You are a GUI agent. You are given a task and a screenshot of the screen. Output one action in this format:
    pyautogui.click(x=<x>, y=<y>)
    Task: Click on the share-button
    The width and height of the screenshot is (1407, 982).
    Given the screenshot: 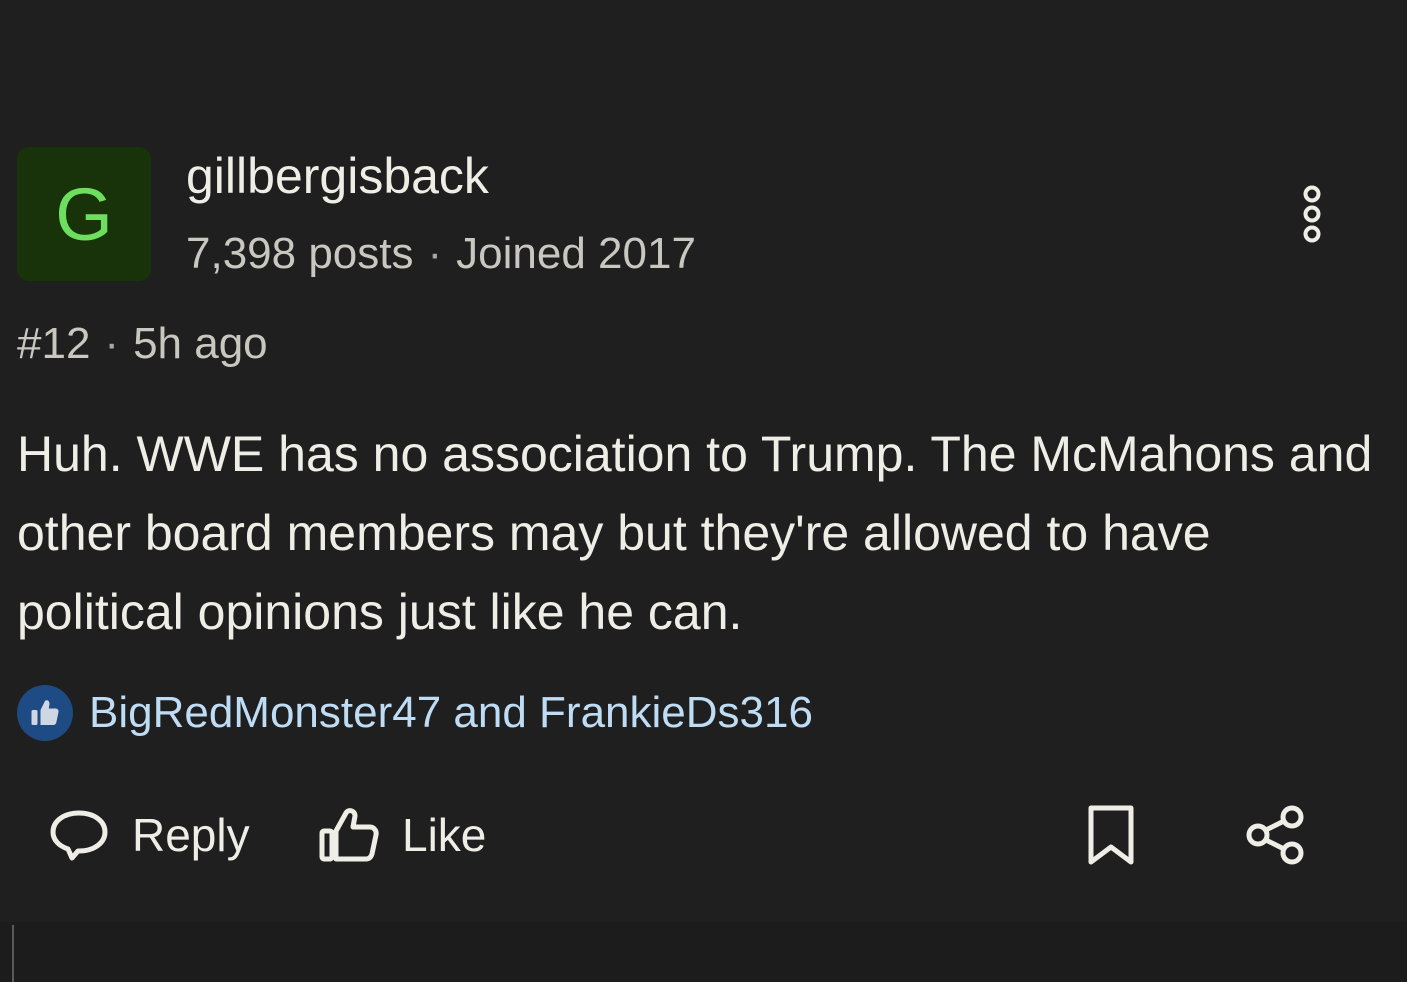 What is the action you would take?
    pyautogui.click(x=1276, y=835)
    